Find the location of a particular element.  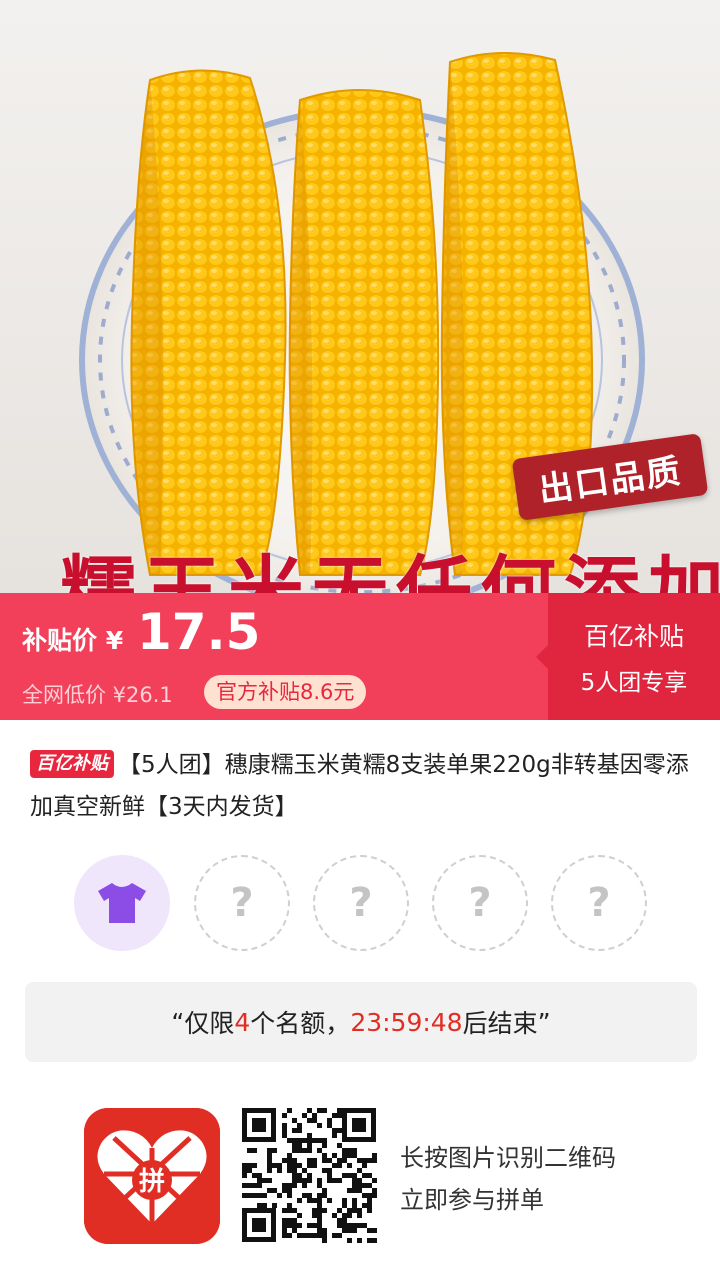

scan-hint-line2: 立即参与拼单 is located at coordinates (472, 1200).